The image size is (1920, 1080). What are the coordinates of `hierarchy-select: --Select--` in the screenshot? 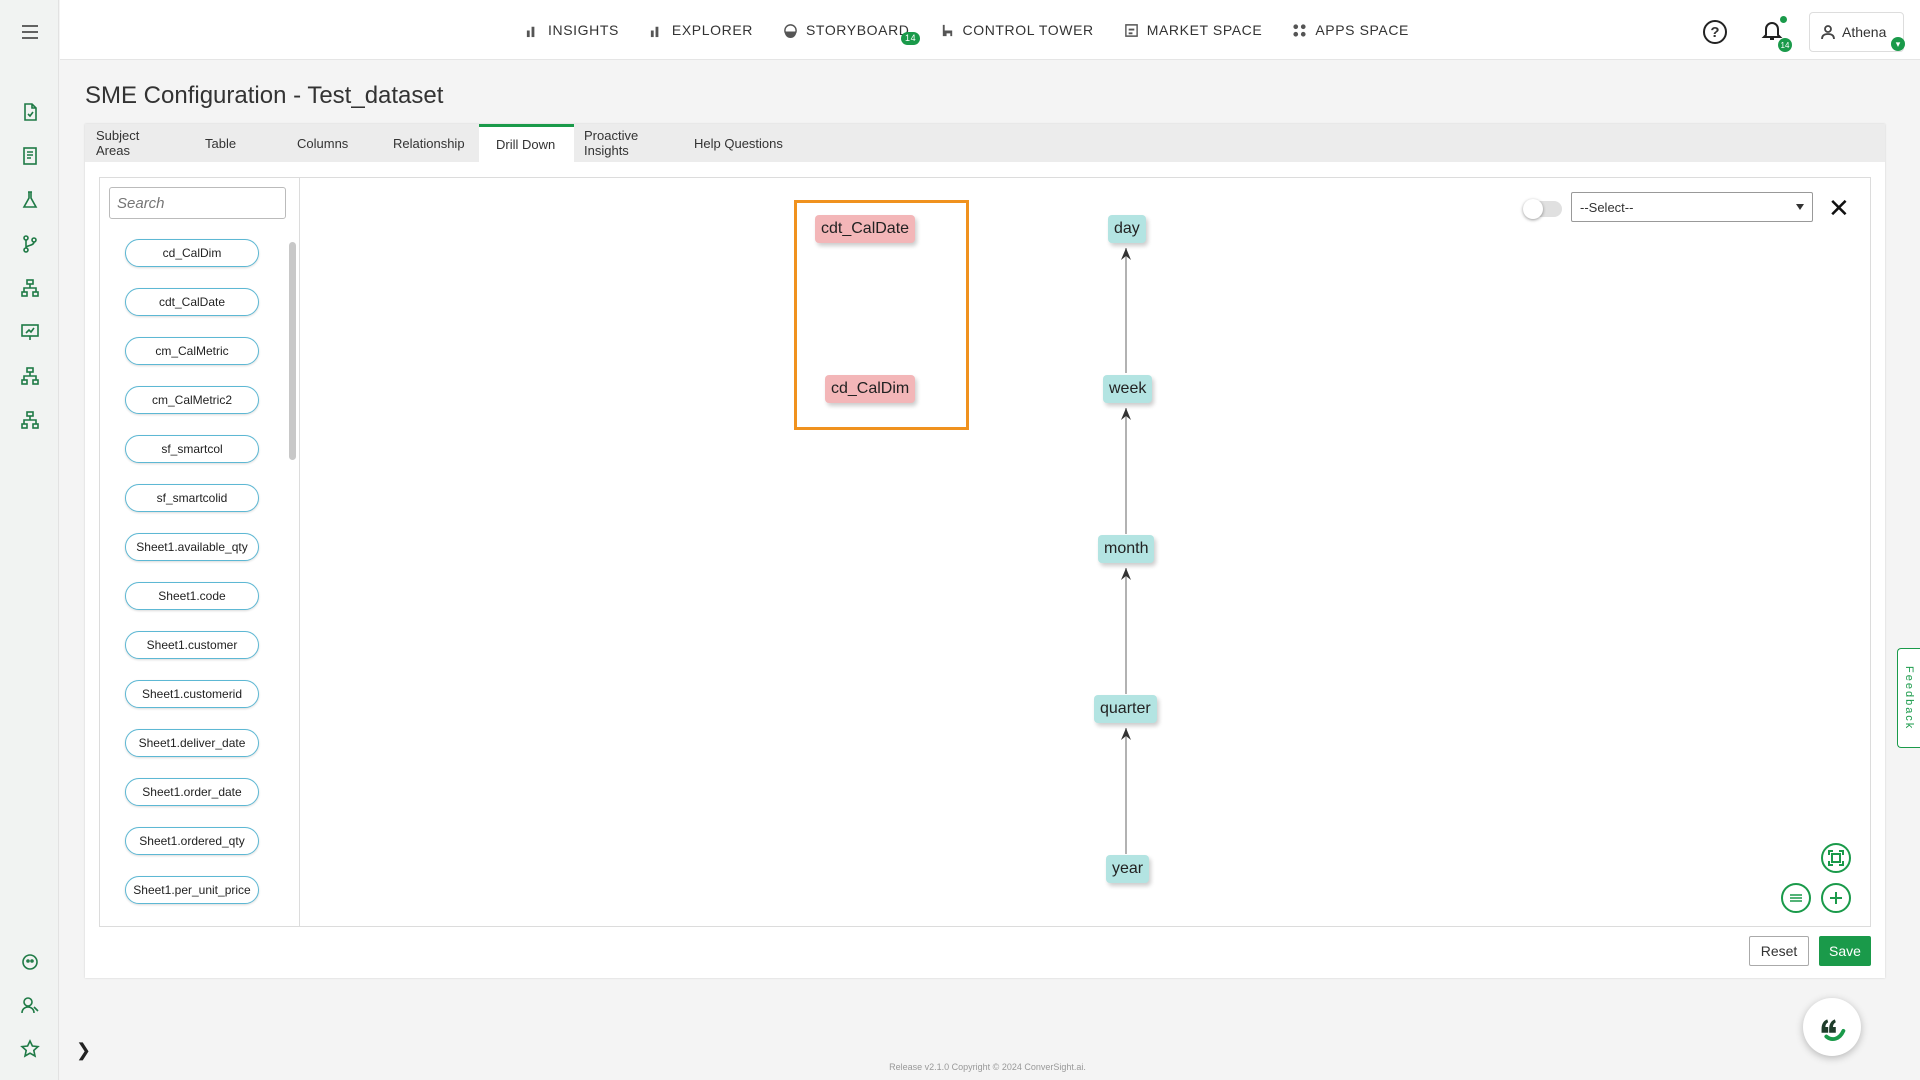 It's located at (1692, 207).